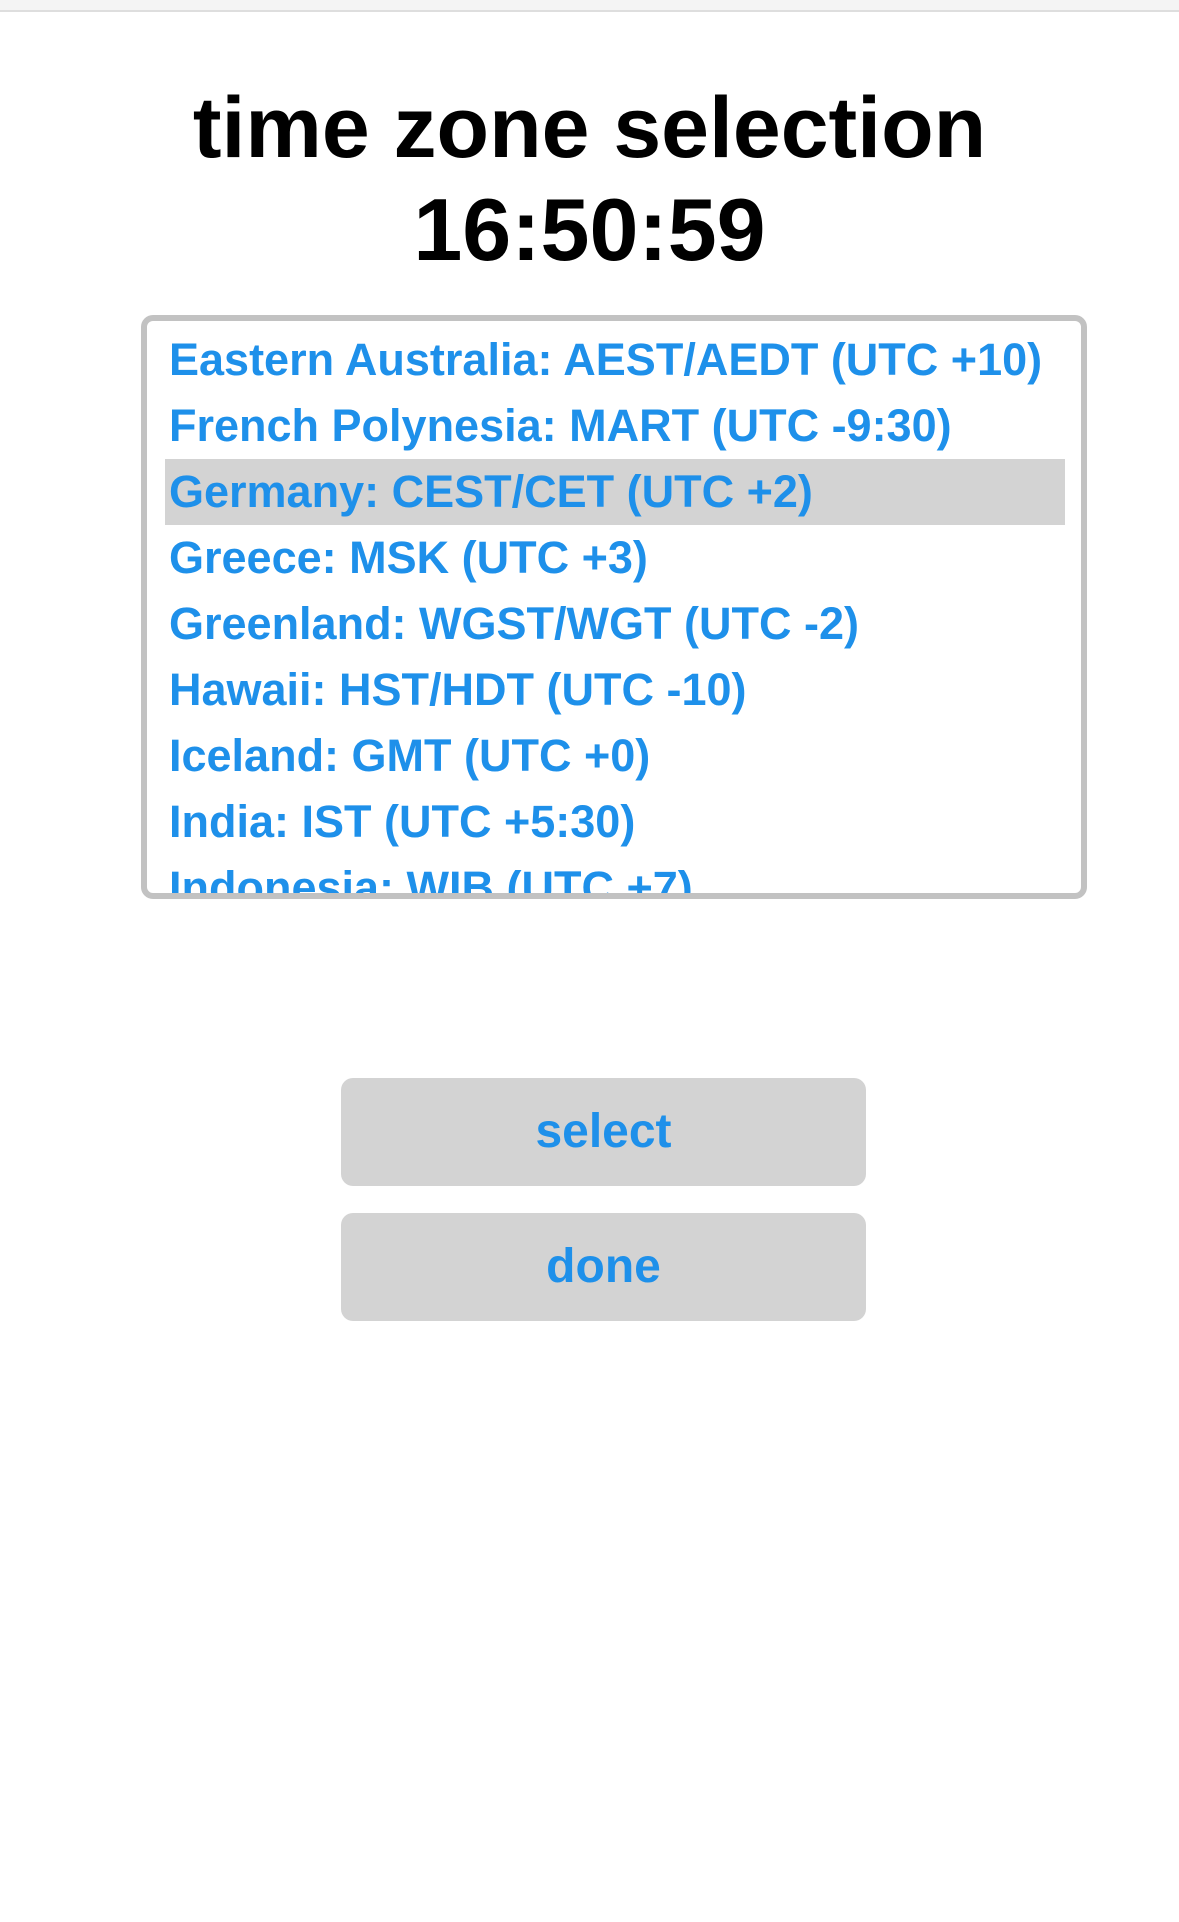 The width and height of the screenshot is (1179, 1922). I want to click on select-button: select, so click(603, 1132).